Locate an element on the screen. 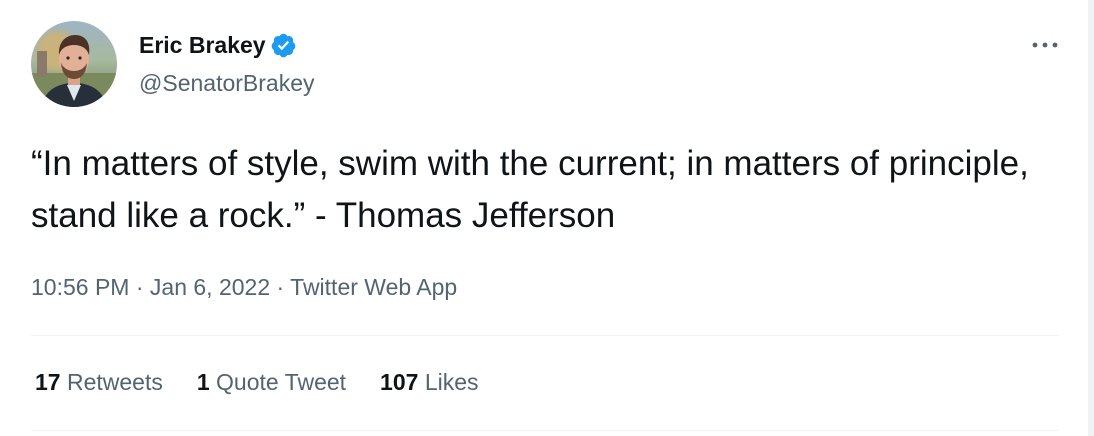 This screenshot has width=1094, height=436. tweet-metadata: 10:56 PM · Jan 6, 2022 · Twitter Web App is located at coordinates (244, 287).